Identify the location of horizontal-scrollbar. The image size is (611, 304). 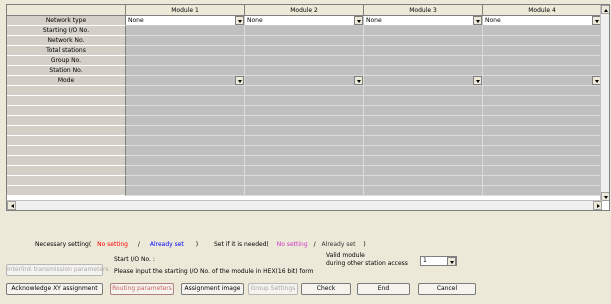
(304, 205).